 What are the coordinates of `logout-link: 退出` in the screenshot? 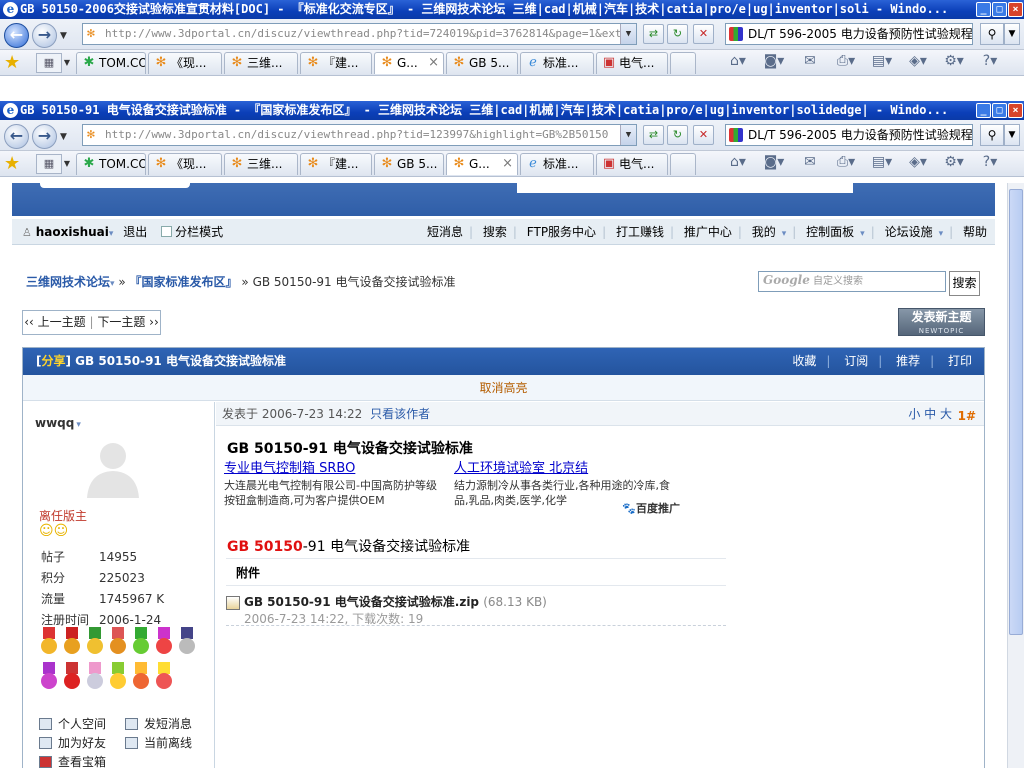 It's located at (135, 232).